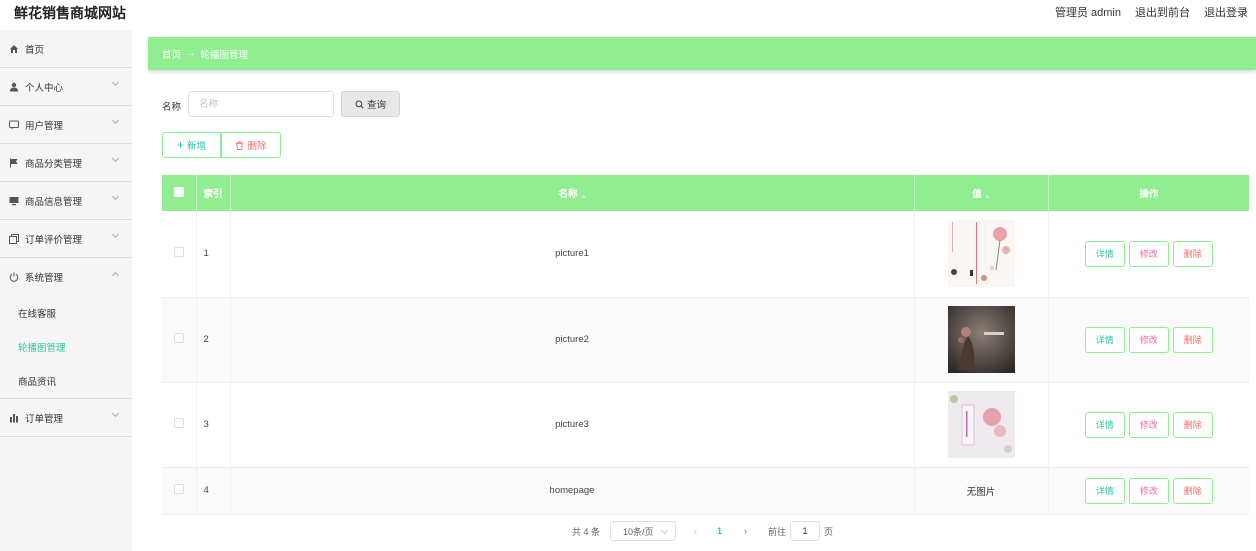  What do you see at coordinates (213, 254) in the screenshot?
I see `row-index: 1` at bounding box center [213, 254].